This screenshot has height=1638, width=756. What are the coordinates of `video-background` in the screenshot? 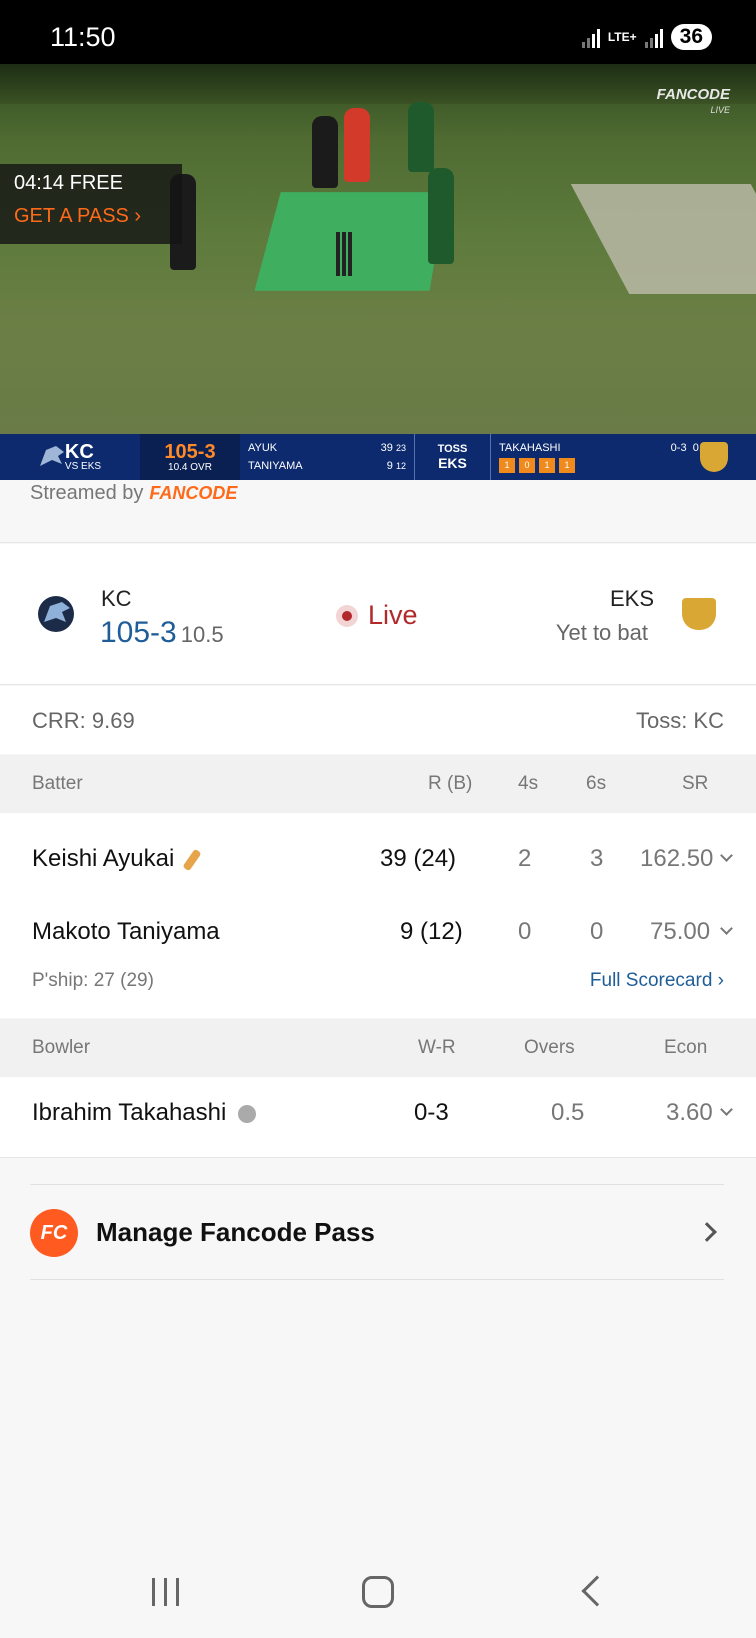 It's located at (378, 84).